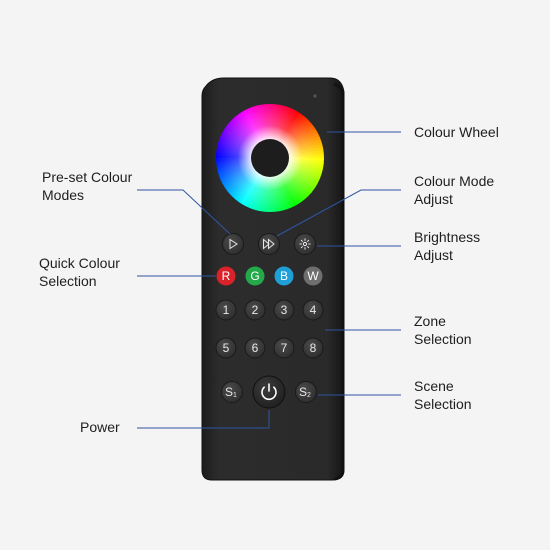 This screenshot has height=550, width=550. I want to click on colour-button-green: G, so click(255, 276).